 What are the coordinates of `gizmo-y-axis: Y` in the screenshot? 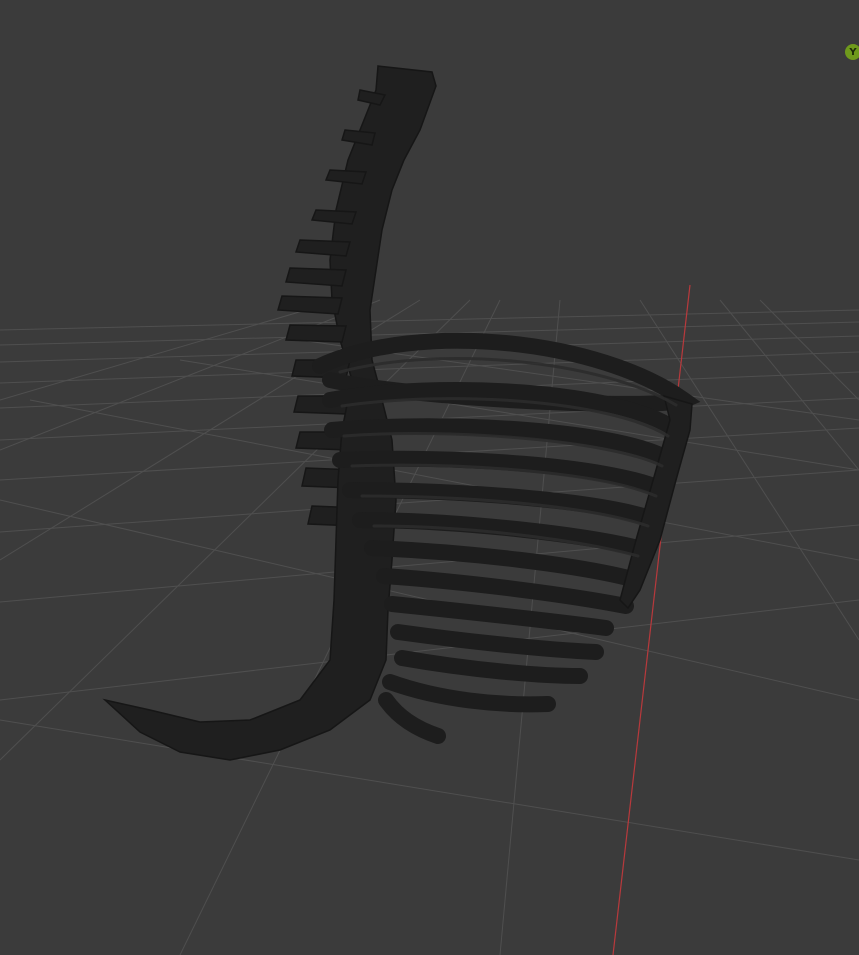 It's located at (852, 52).